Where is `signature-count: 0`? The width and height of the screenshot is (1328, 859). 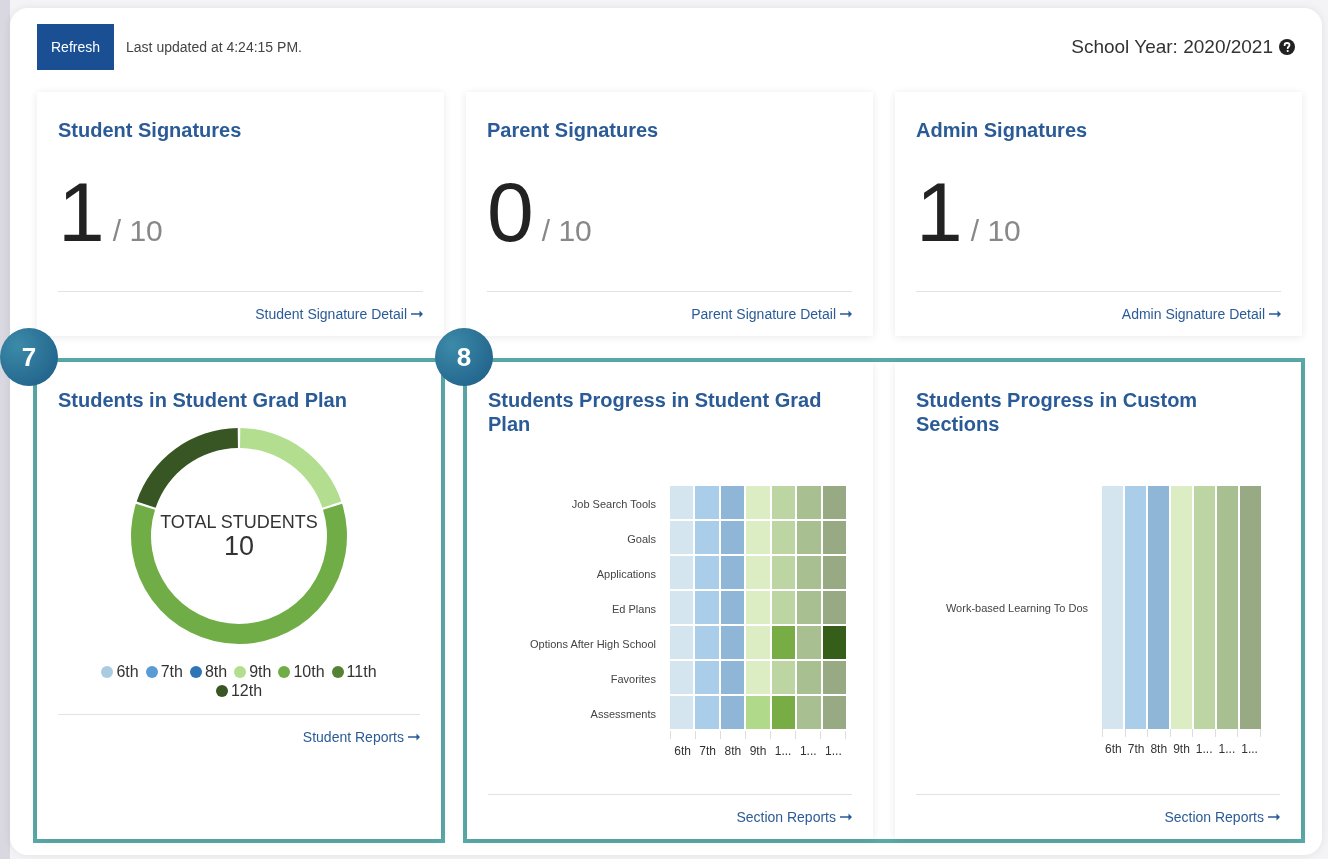 signature-count: 0 is located at coordinates (510, 212).